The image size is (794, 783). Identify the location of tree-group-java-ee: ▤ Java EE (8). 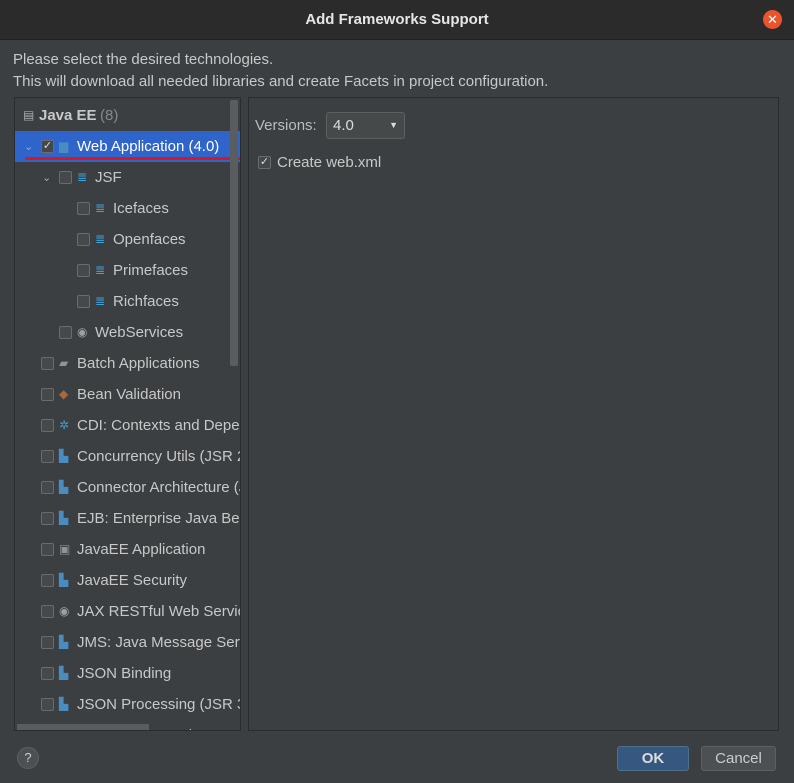
(123, 115).